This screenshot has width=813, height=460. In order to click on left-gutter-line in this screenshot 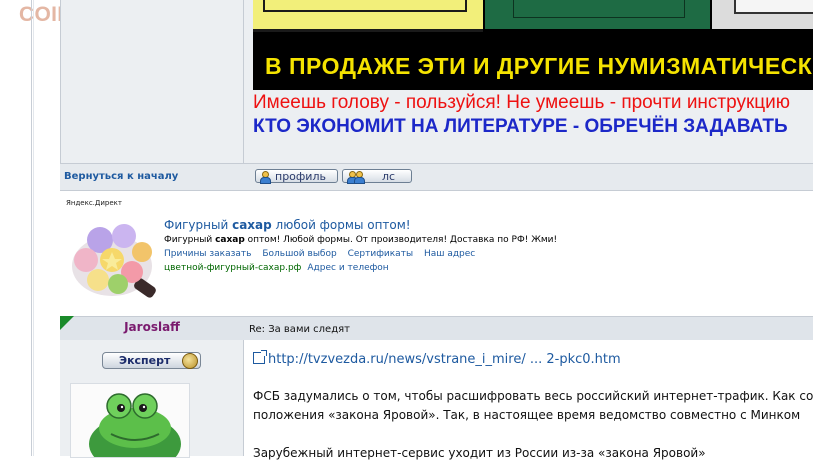, I will do `click(31, 228)`.